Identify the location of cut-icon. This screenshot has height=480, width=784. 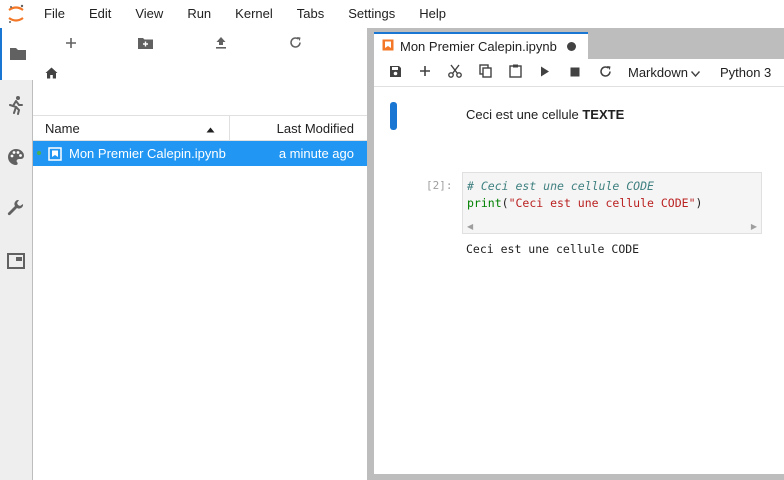
(455, 72).